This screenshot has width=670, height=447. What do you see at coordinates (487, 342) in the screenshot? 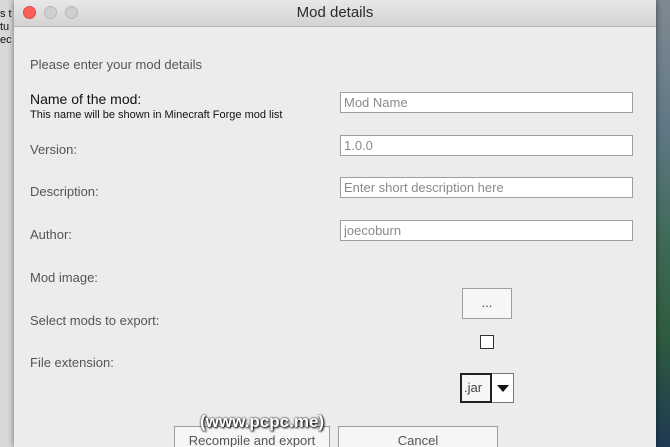
I see `select-mods-checkbox` at bounding box center [487, 342].